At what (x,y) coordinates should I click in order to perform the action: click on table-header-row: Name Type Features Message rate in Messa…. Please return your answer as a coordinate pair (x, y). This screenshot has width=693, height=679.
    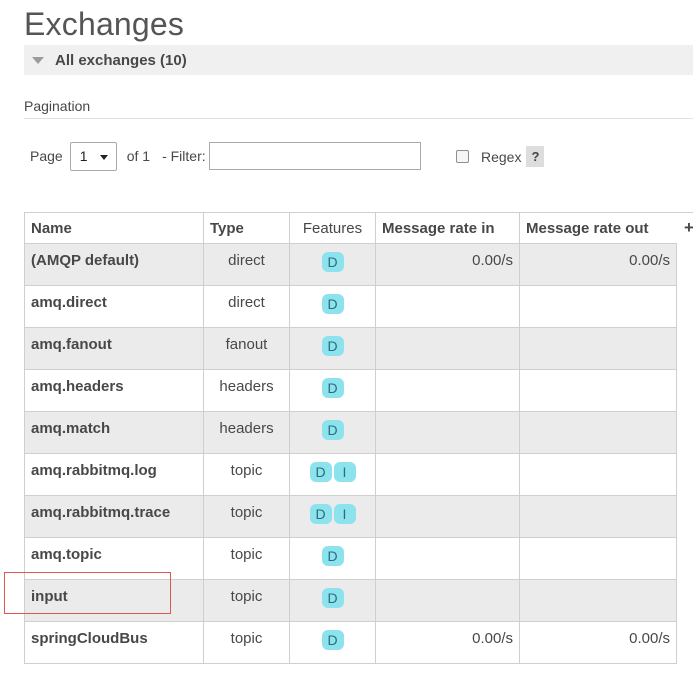
    Looking at the image, I should click on (350, 228).